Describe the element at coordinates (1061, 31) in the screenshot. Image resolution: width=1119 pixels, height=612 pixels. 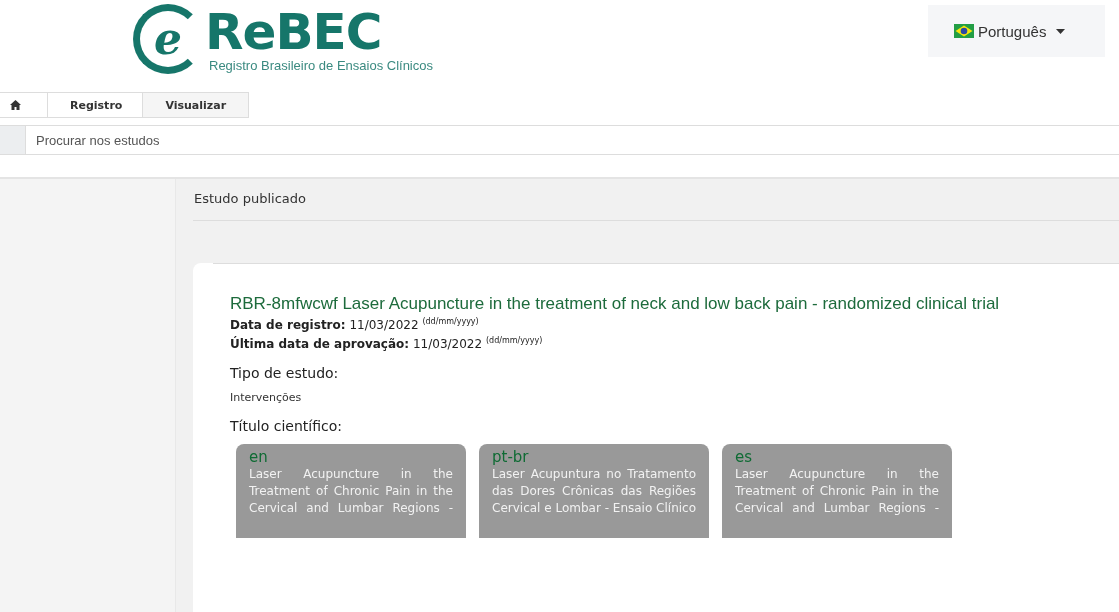
I see `caret-icon` at that location.